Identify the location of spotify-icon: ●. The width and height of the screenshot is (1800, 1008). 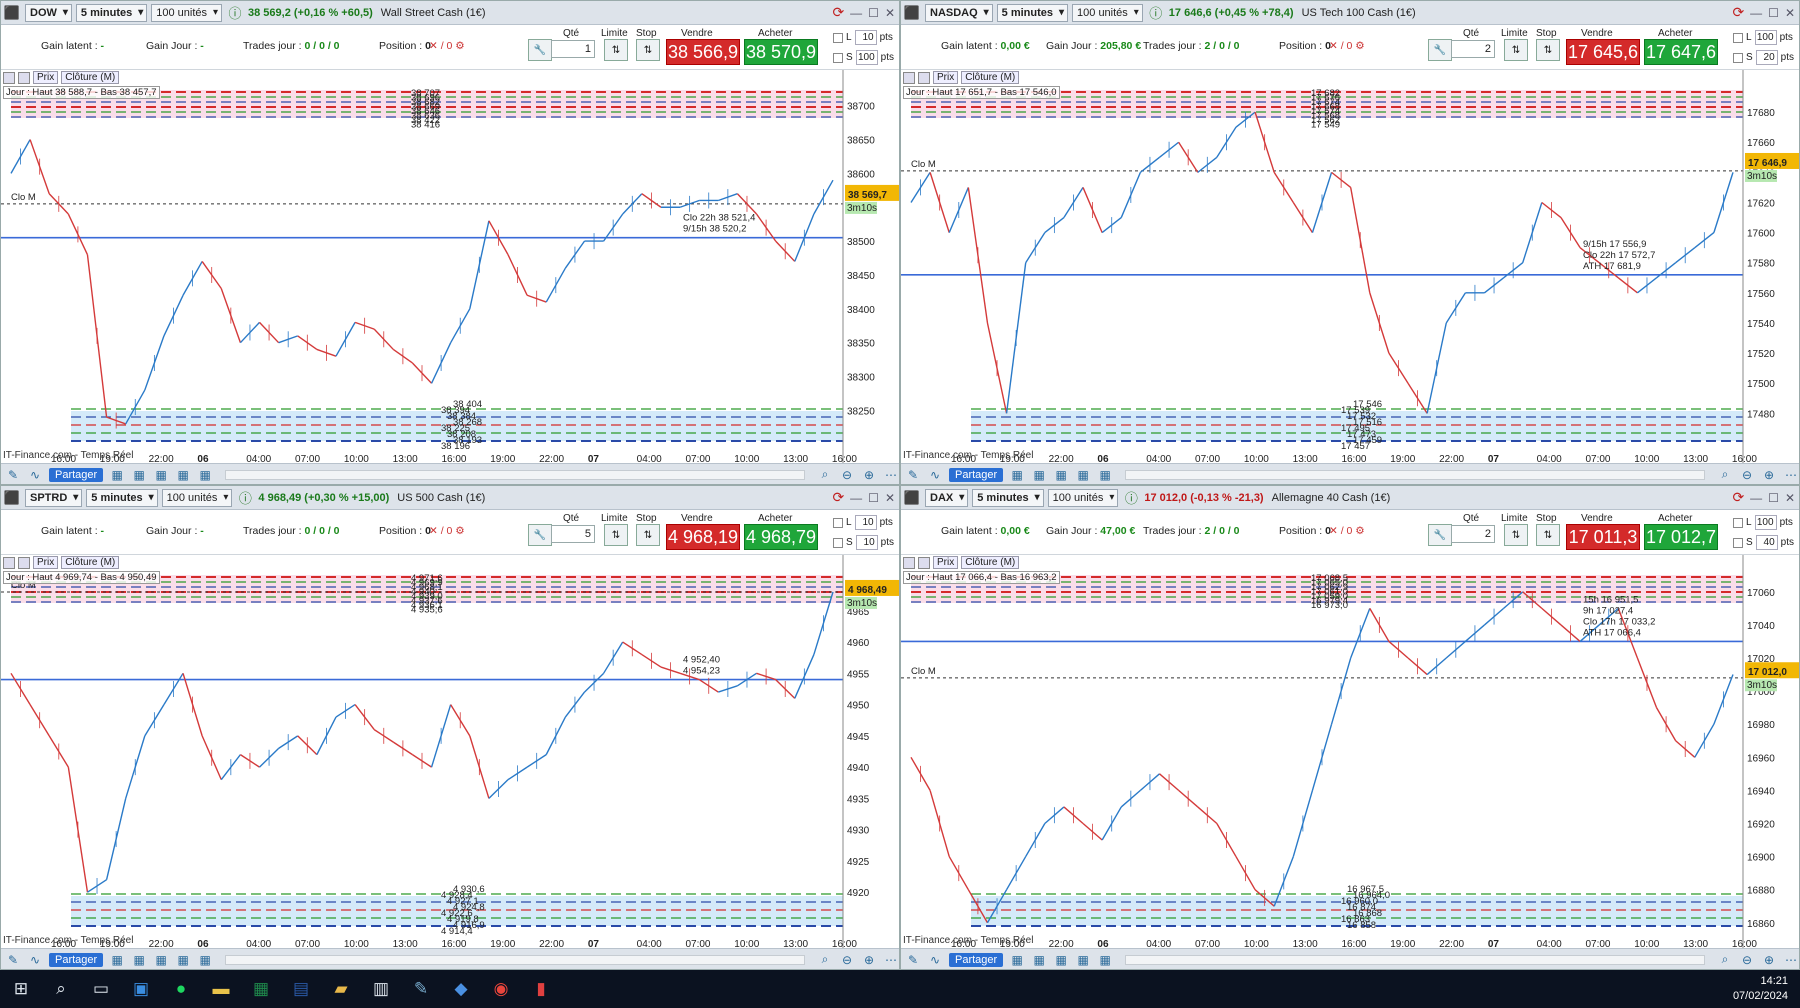
(181, 989).